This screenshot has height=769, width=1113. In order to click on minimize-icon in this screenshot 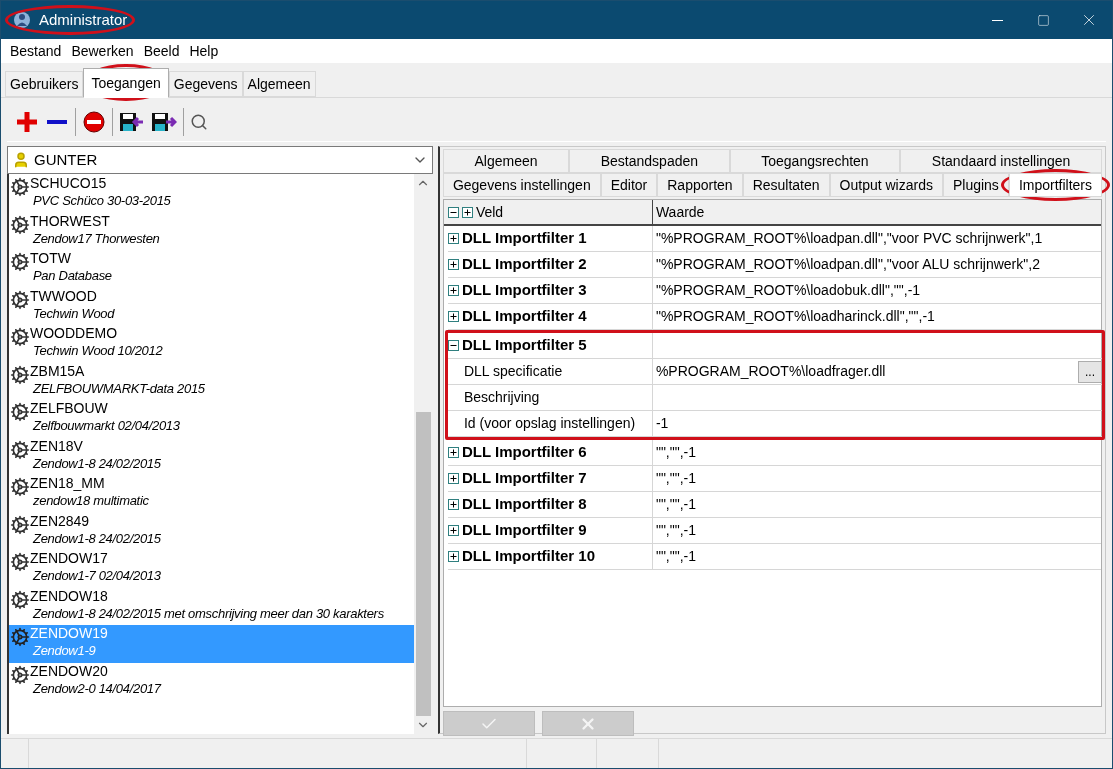, I will do `click(997, 20)`.